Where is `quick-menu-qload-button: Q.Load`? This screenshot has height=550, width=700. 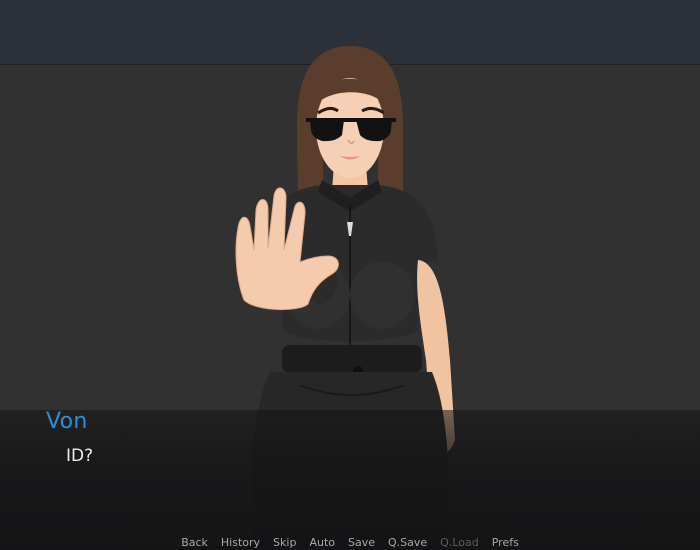 quick-menu-qload-button: Q.Load is located at coordinates (459, 542).